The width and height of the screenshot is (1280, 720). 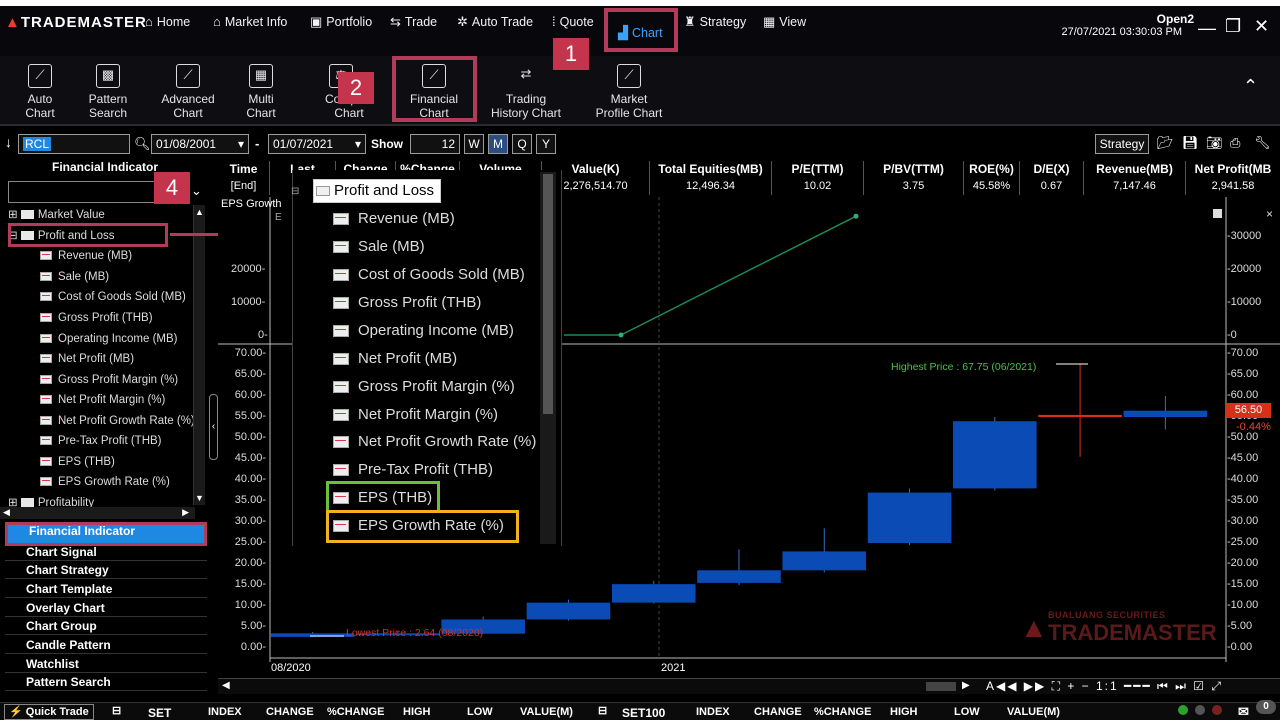 What do you see at coordinates (142, 144) in the screenshot?
I see `search-icon: 🔍︎` at bounding box center [142, 144].